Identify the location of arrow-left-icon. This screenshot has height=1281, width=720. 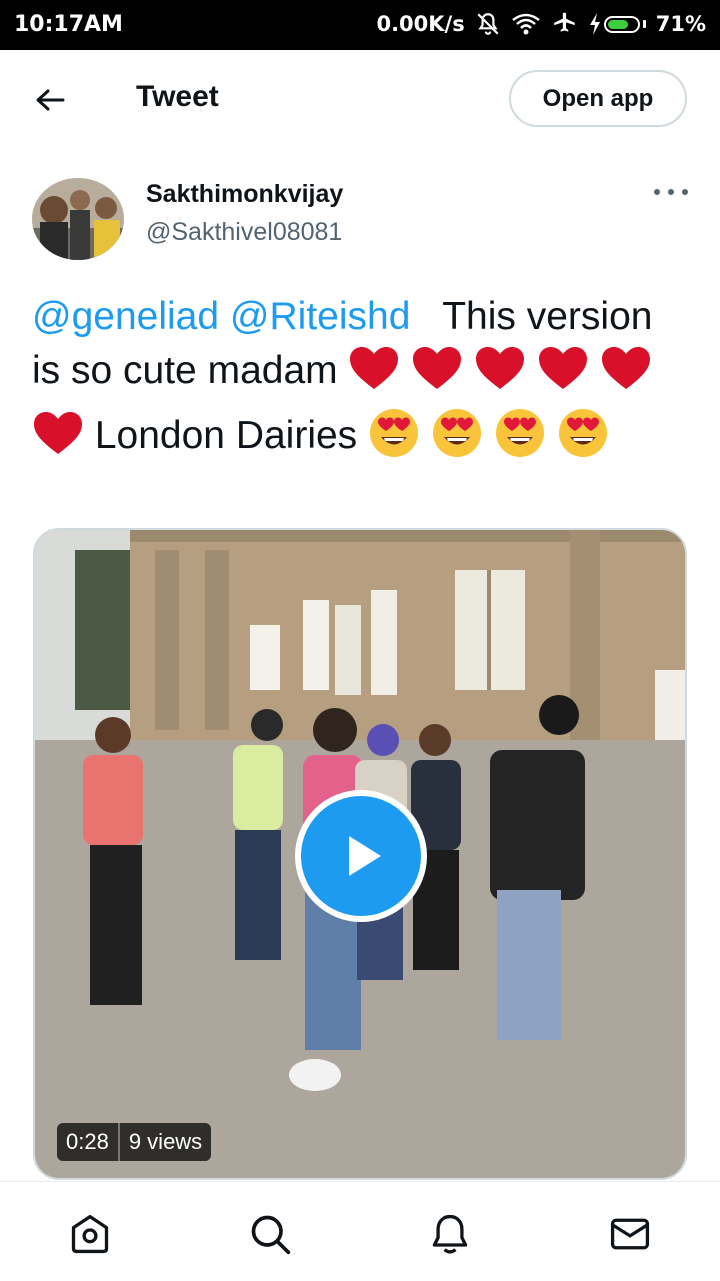
(50, 100).